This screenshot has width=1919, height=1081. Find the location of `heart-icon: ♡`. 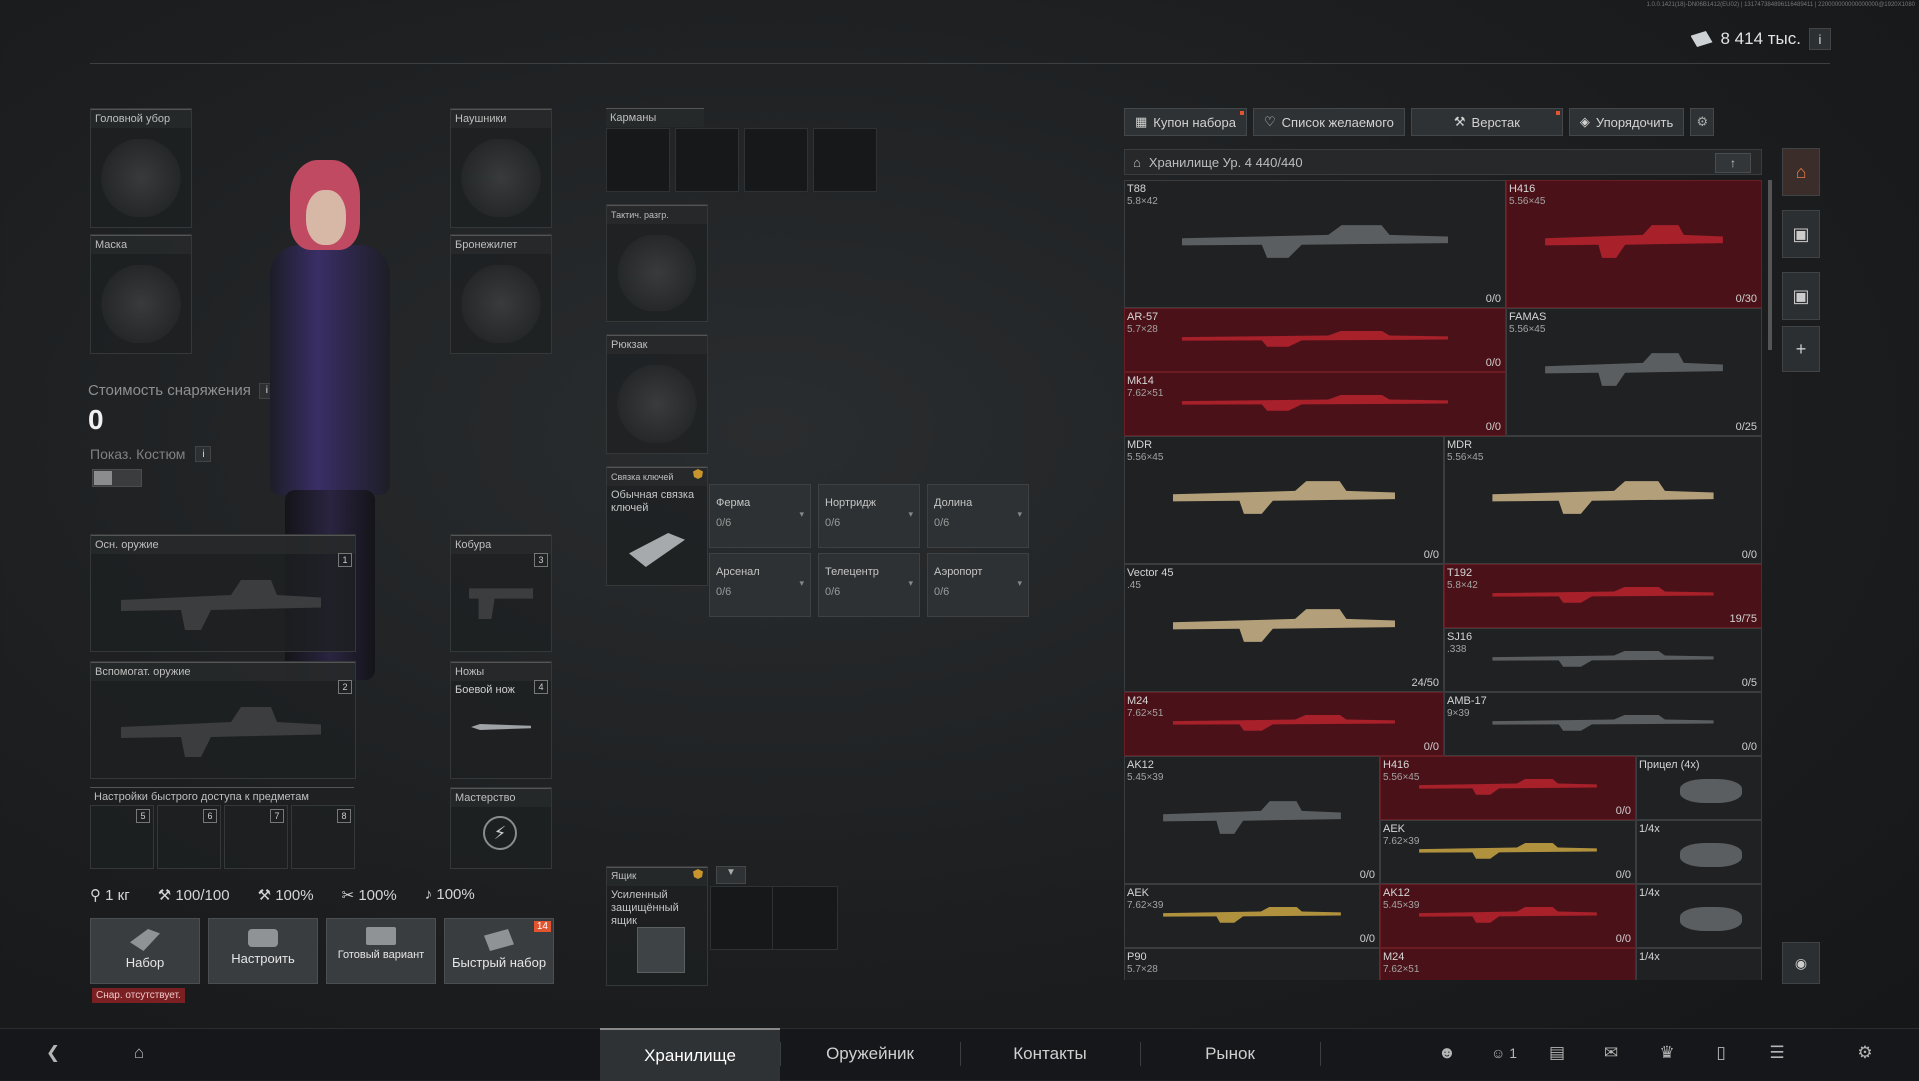

heart-icon: ♡ is located at coordinates (1269, 121).